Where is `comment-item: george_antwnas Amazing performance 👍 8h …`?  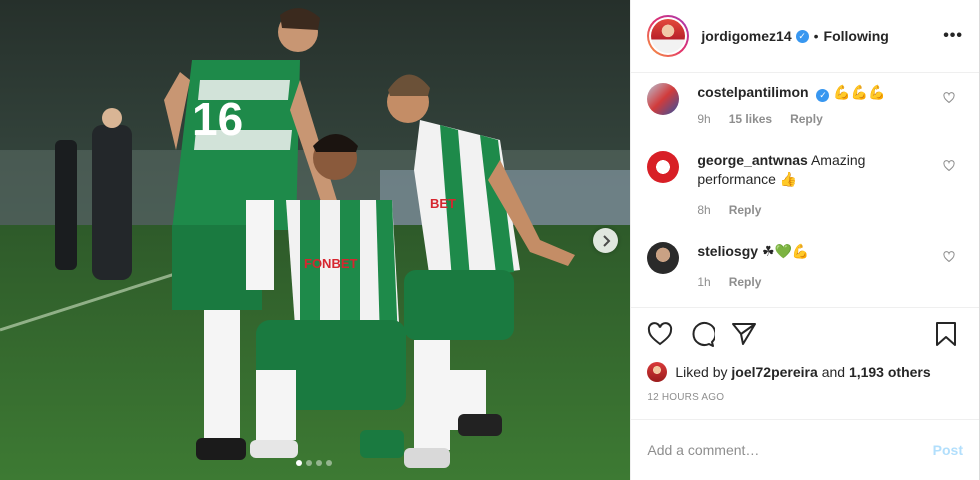 comment-item: george_antwnas Amazing performance 👍 8h … is located at coordinates (805, 185).